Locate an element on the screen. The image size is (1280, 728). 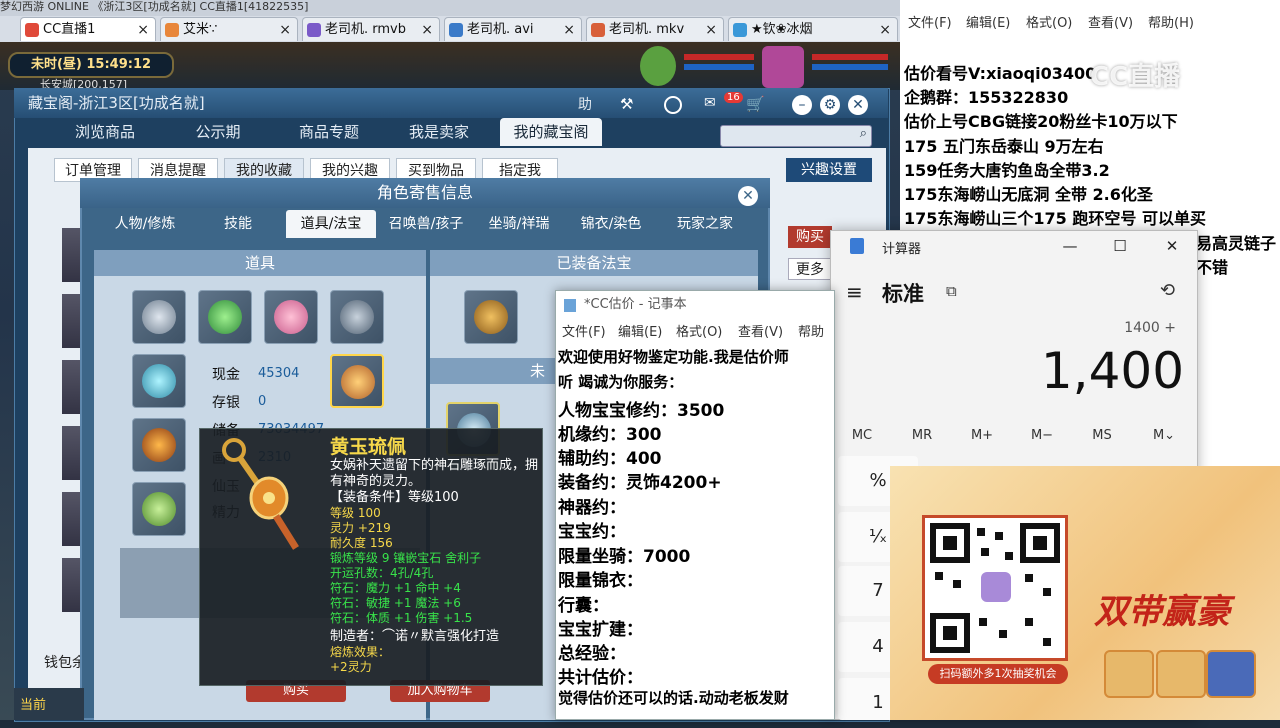
memory-store-button: MS is located at coordinates (1102, 435).